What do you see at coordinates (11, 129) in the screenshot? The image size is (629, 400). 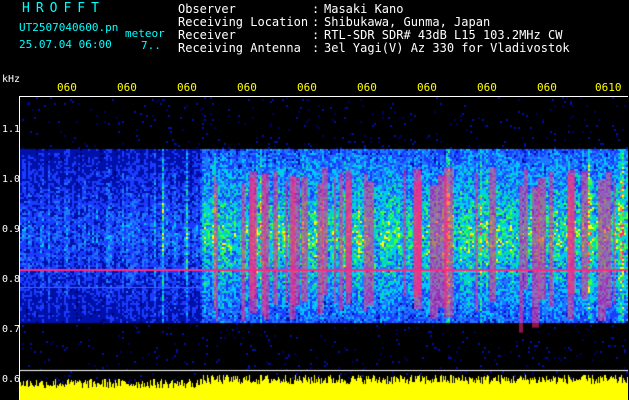 I see `y-tick-label: 1.1` at bounding box center [11, 129].